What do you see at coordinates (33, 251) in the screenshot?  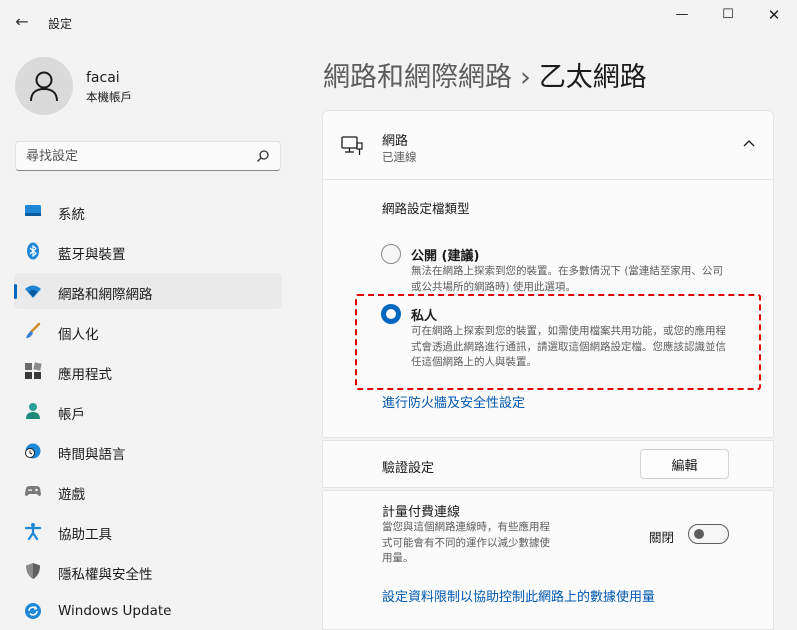 I see `bluetooth-icon` at bounding box center [33, 251].